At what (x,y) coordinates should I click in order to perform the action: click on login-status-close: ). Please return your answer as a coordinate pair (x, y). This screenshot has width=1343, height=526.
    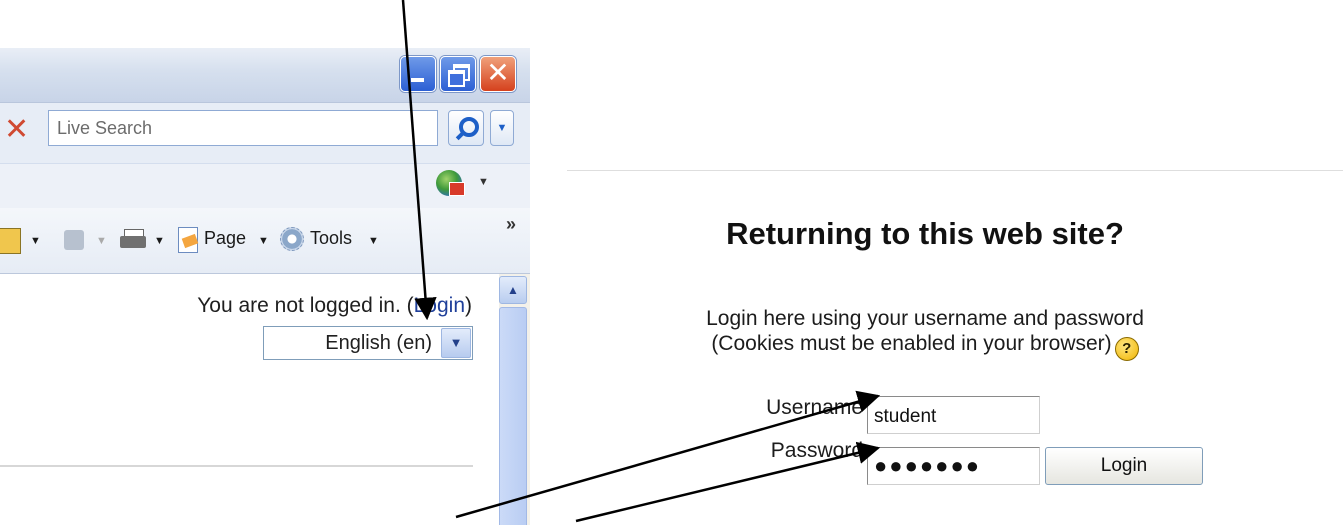
    Looking at the image, I should click on (468, 305).